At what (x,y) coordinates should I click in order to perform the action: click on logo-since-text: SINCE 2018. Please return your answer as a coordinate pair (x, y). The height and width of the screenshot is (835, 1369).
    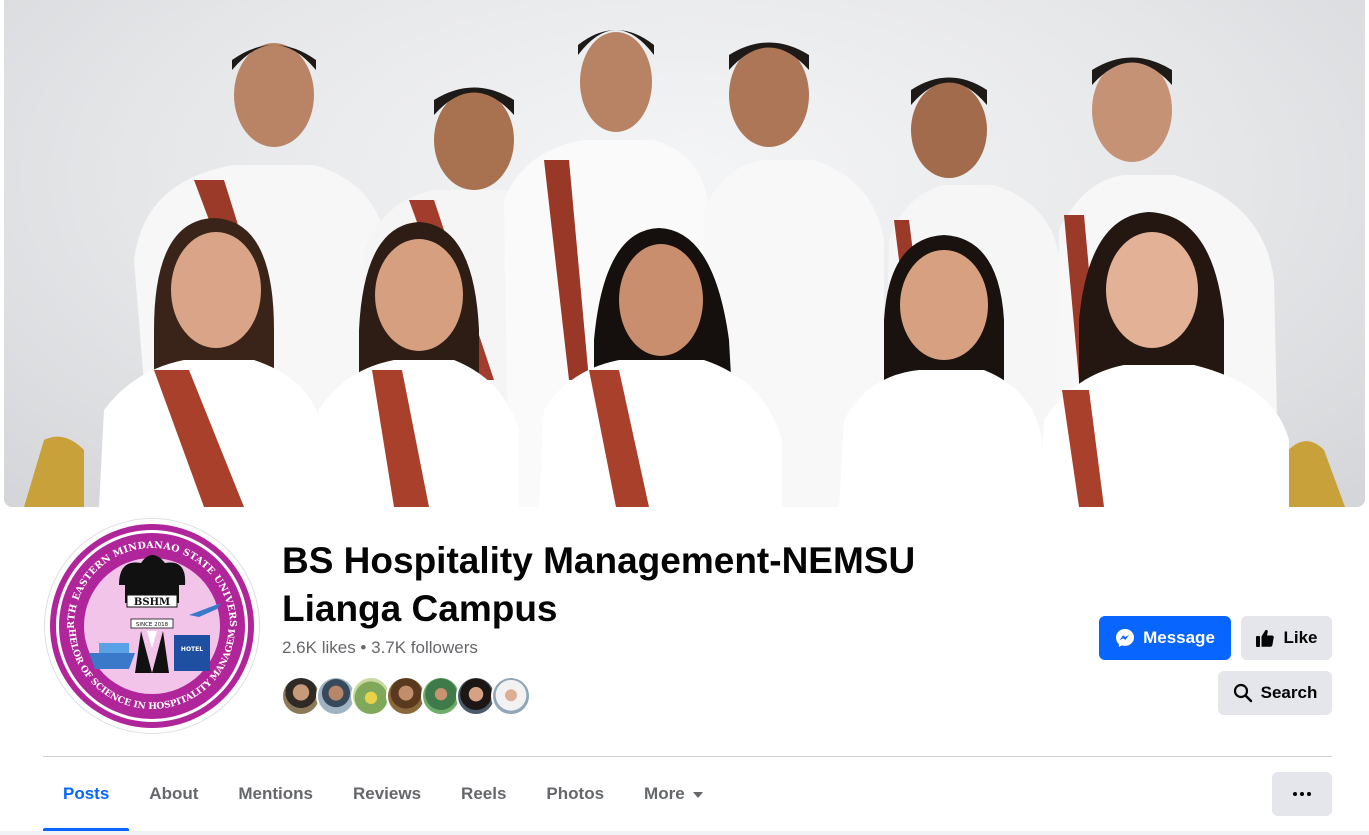
    Looking at the image, I should click on (152, 625).